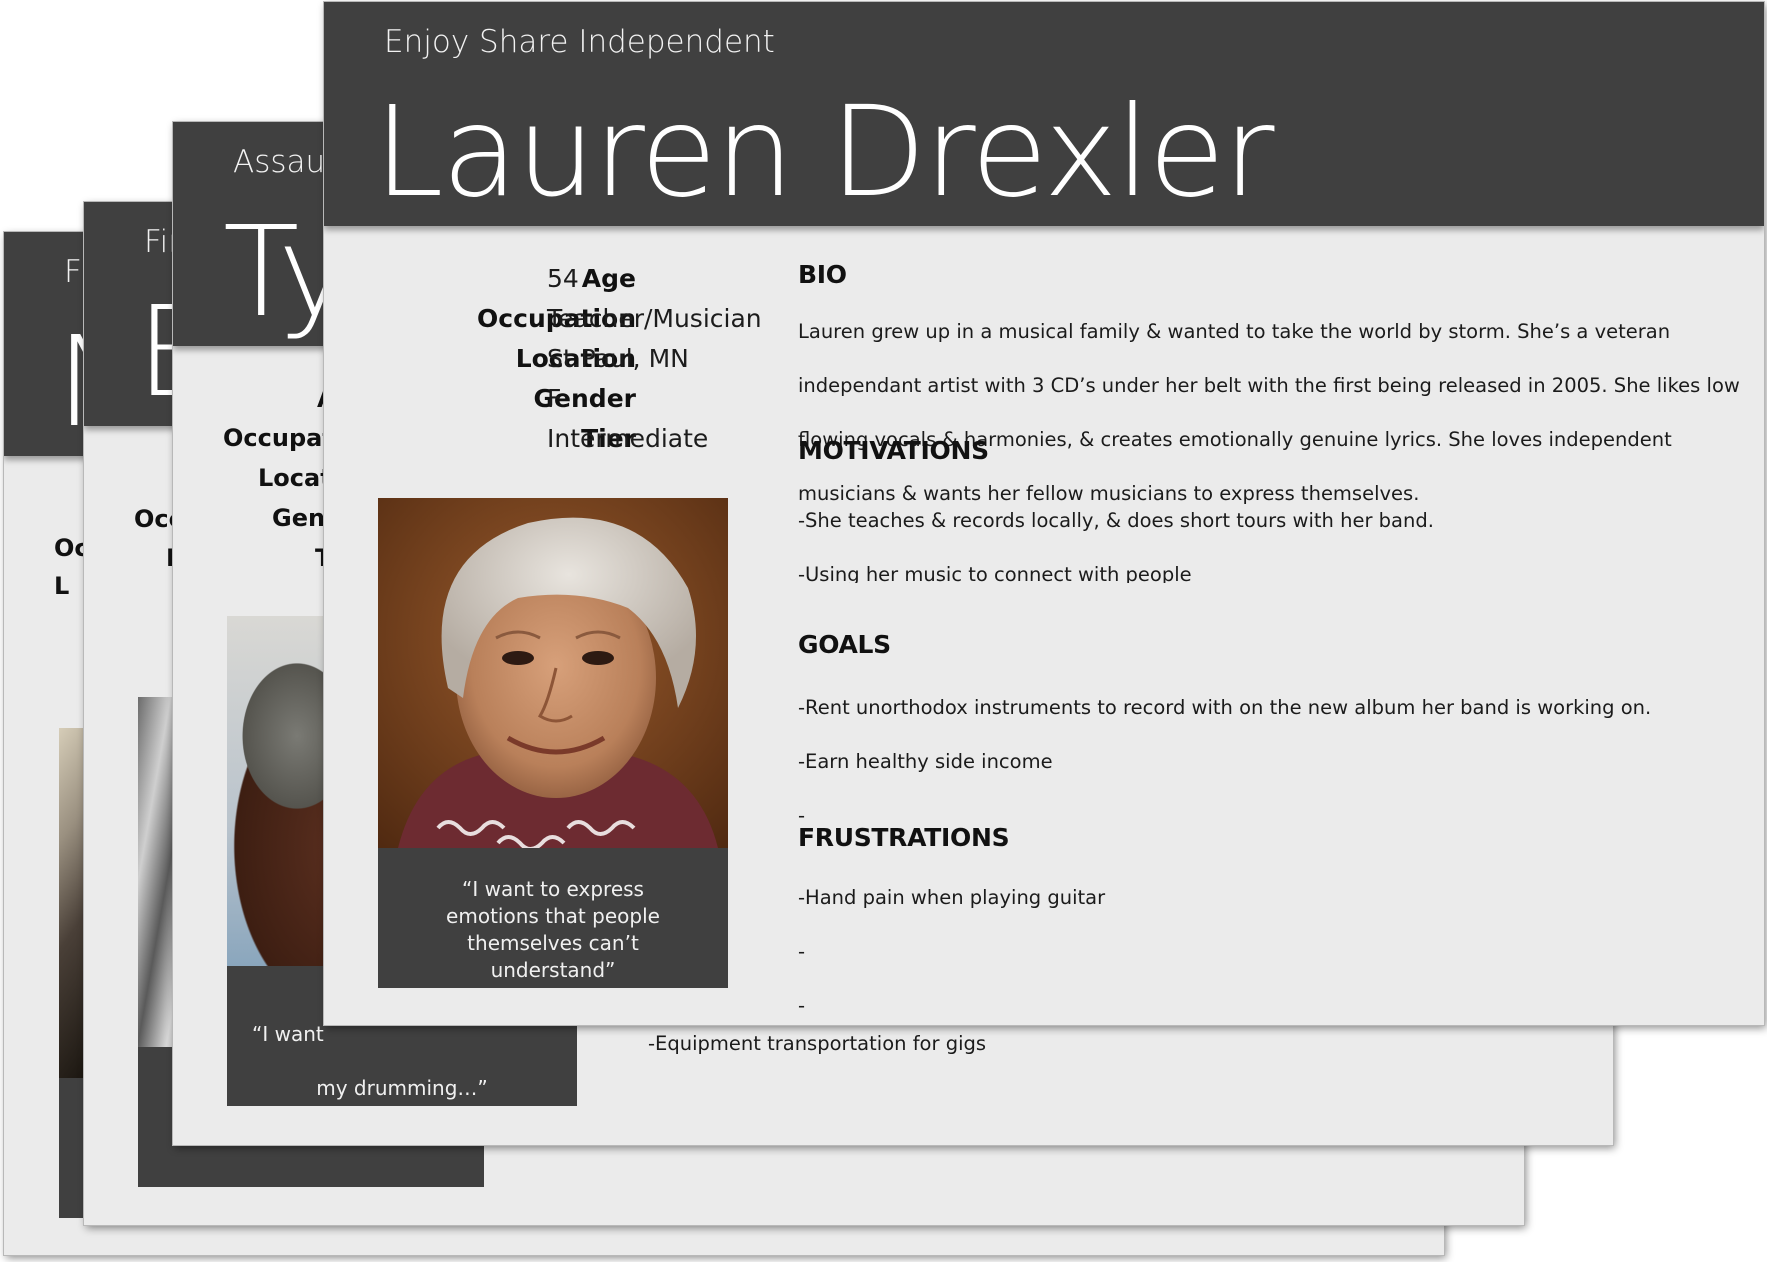  Describe the element at coordinates (62, 586) in the screenshot. I see `persona-card-1-label-location: L` at that location.